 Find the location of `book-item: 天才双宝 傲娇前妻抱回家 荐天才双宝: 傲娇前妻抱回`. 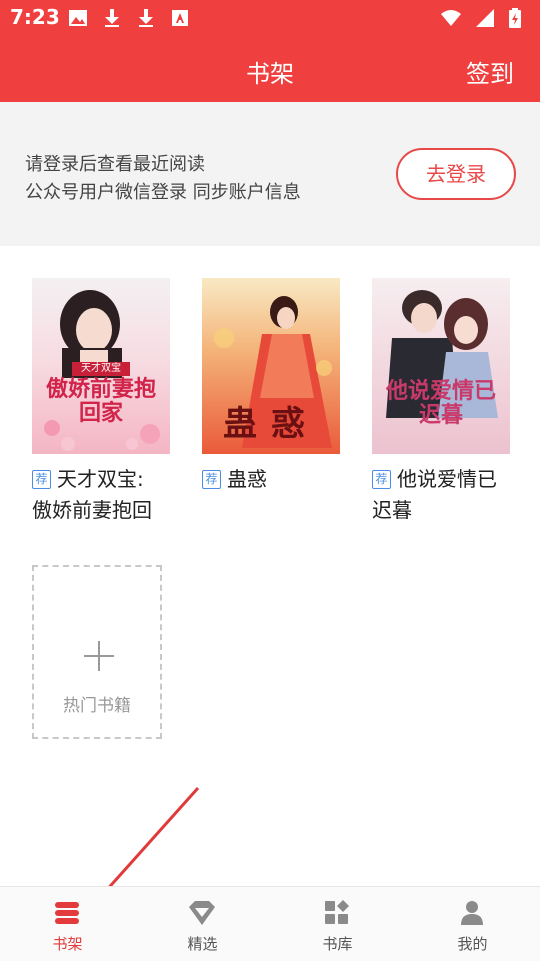

book-item: 天才双宝 傲娇前妻抱回家 荐天才双宝: 傲娇前妻抱回 is located at coordinates (102, 402).